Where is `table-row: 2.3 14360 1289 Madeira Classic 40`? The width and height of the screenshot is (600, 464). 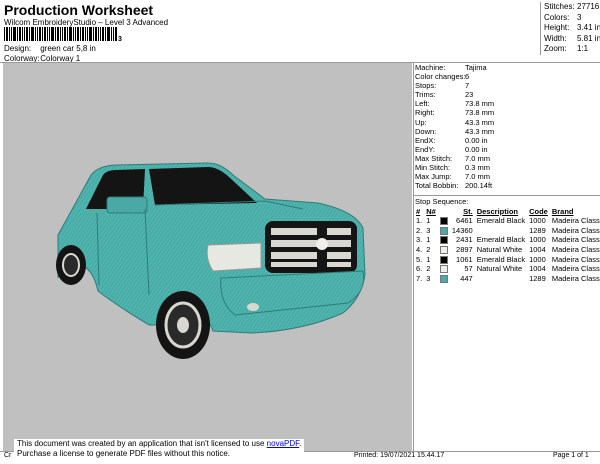 table-row: 2.3 14360 1289 Madeira Classic 40 is located at coordinates (507, 231).